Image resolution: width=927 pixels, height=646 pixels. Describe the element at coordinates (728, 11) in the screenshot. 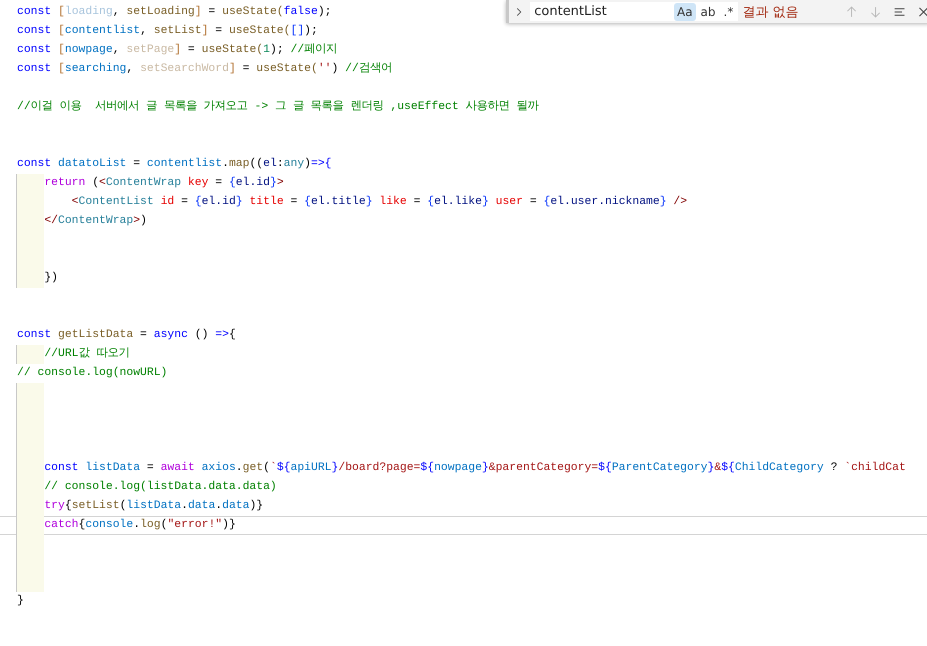

I see `regex-toggle: .*` at that location.